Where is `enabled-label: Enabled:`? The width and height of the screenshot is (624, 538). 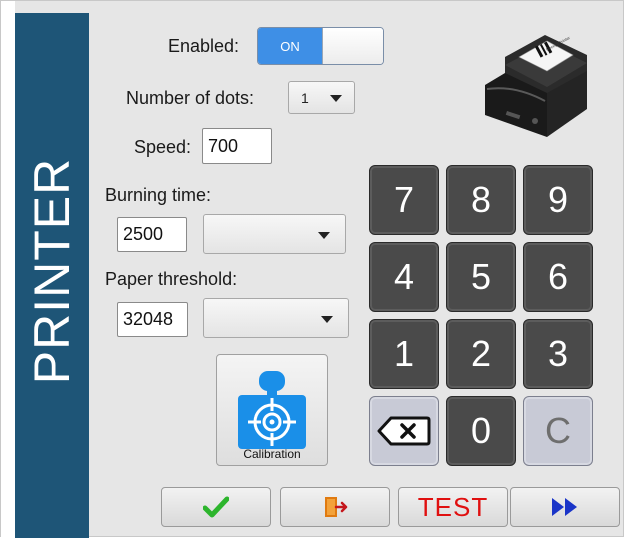 enabled-label: Enabled: is located at coordinates (204, 46).